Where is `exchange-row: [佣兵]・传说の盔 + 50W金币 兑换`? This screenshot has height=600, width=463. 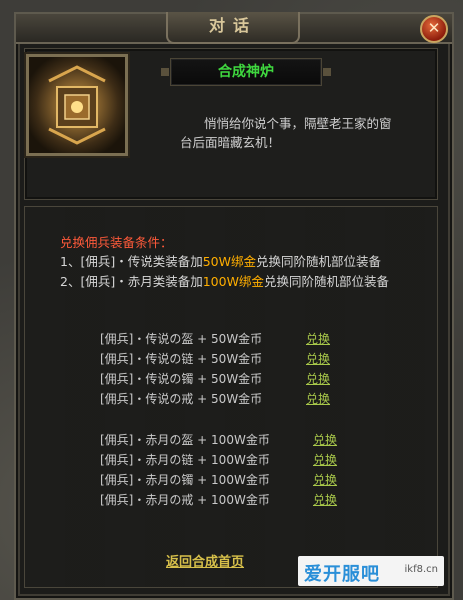 exchange-row: [佣兵]・传说の盔 + 50W金币 兑换 is located at coordinates (230, 339).